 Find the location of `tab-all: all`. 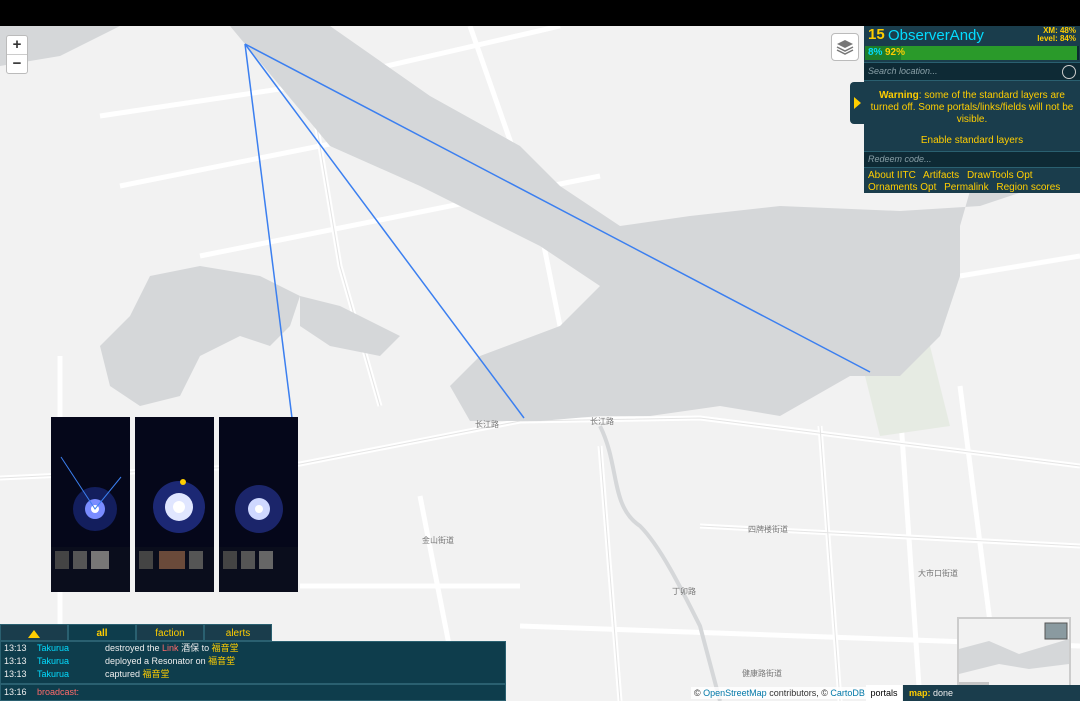

tab-all: all is located at coordinates (102, 632).